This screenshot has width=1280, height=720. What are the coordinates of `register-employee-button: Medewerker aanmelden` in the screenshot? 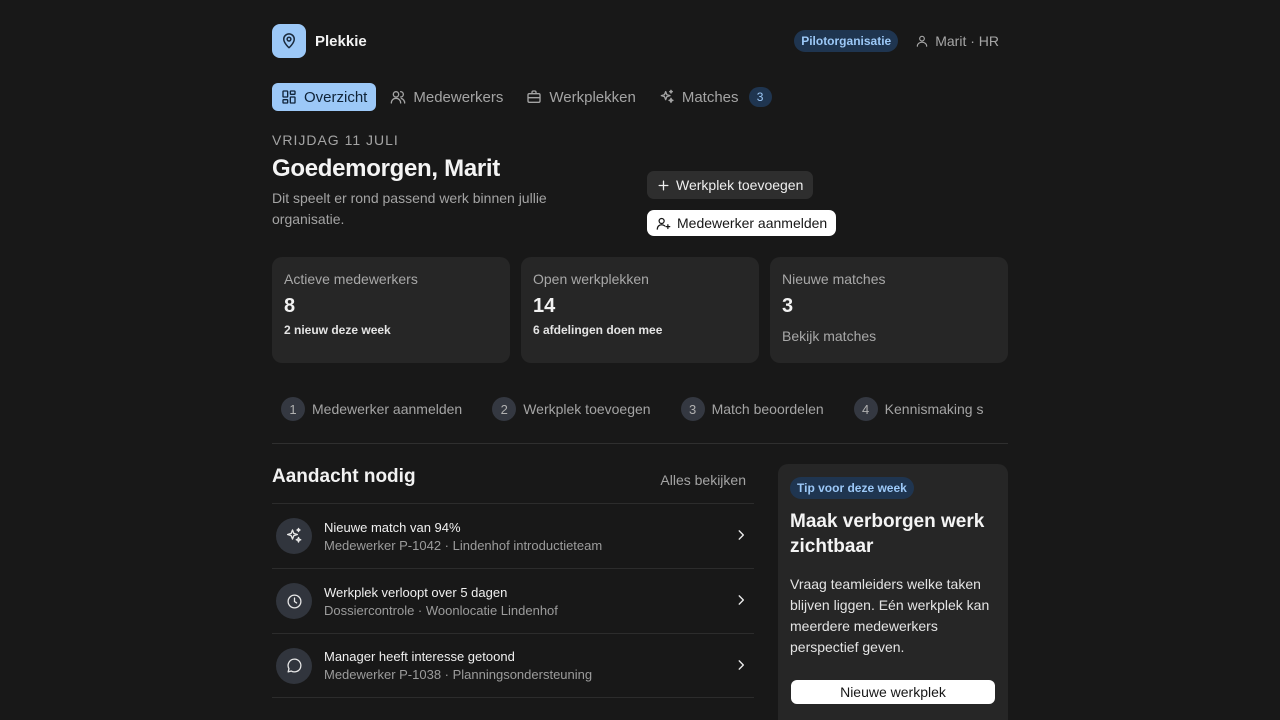 It's located at (742, 223).